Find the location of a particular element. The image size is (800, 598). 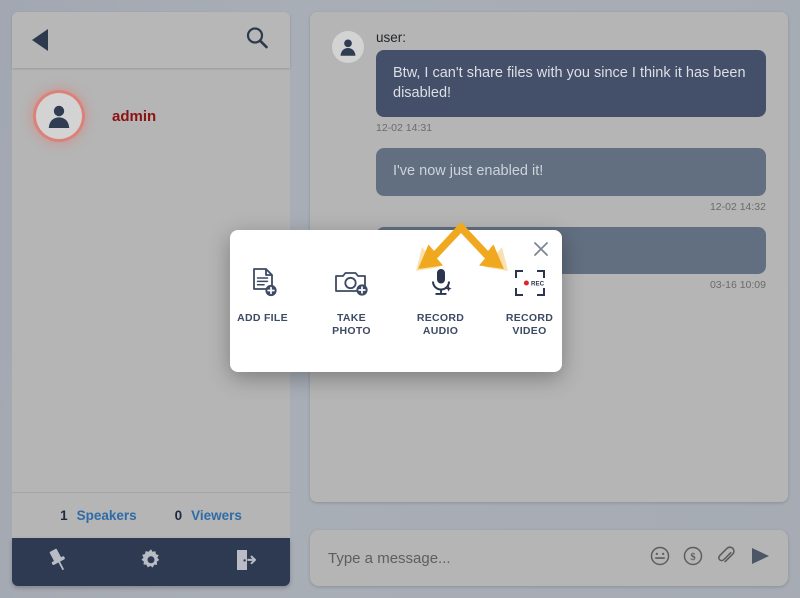

paperclip-icon is located at coordinates (726, 558).